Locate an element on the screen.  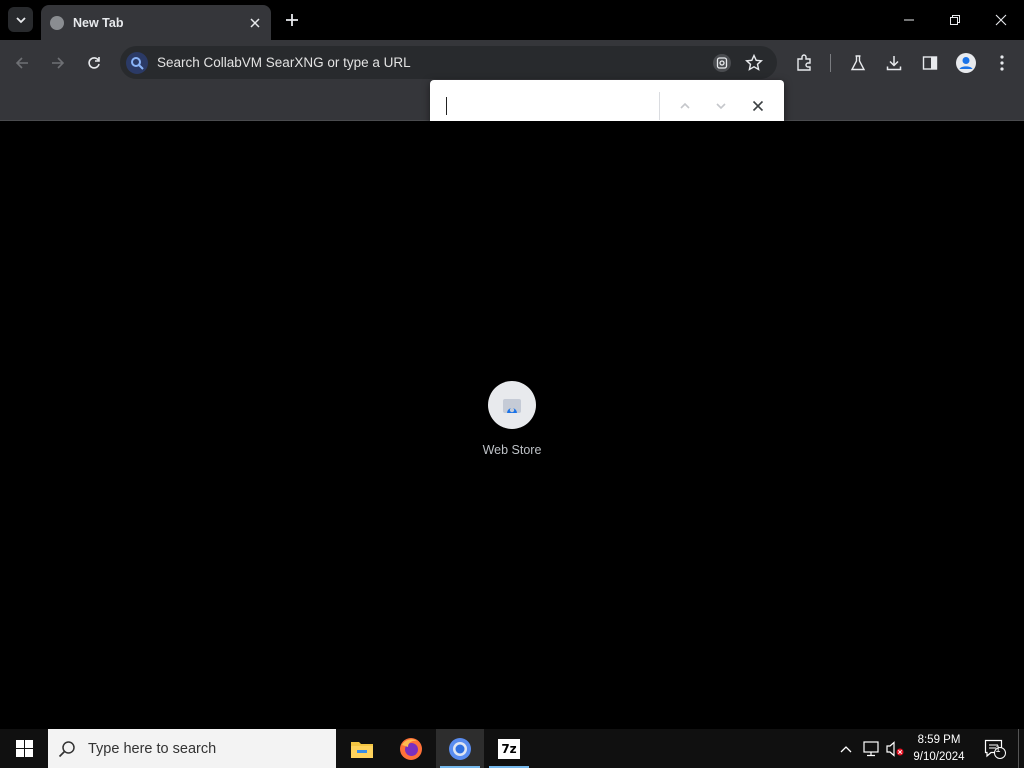
avatar-icon is located at coordinates (966, 63).